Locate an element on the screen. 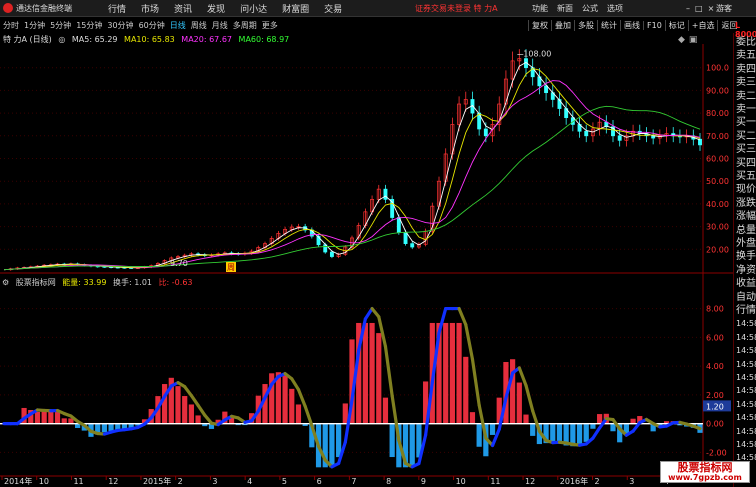  indicator-name: 股票指标网 is located at coordinates (36, 282).